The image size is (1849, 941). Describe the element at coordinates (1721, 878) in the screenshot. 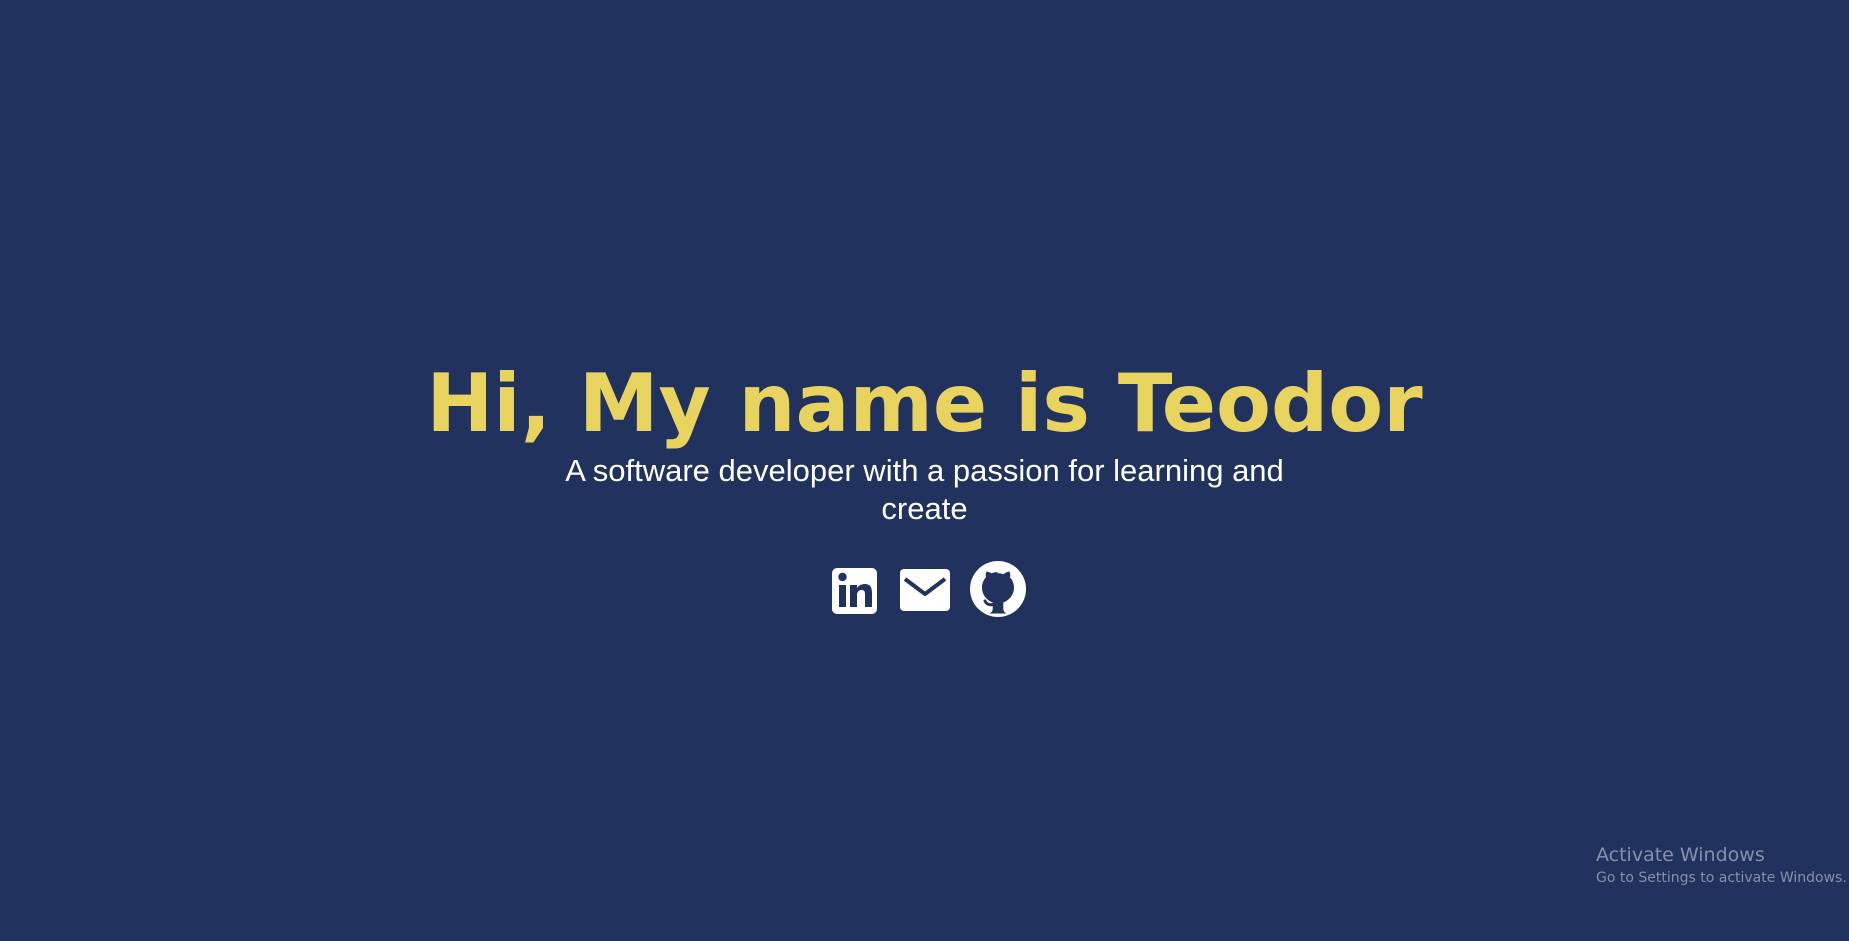

I see `activate-windows-subtitle: Go to Settings to activate Windows.` at that location.